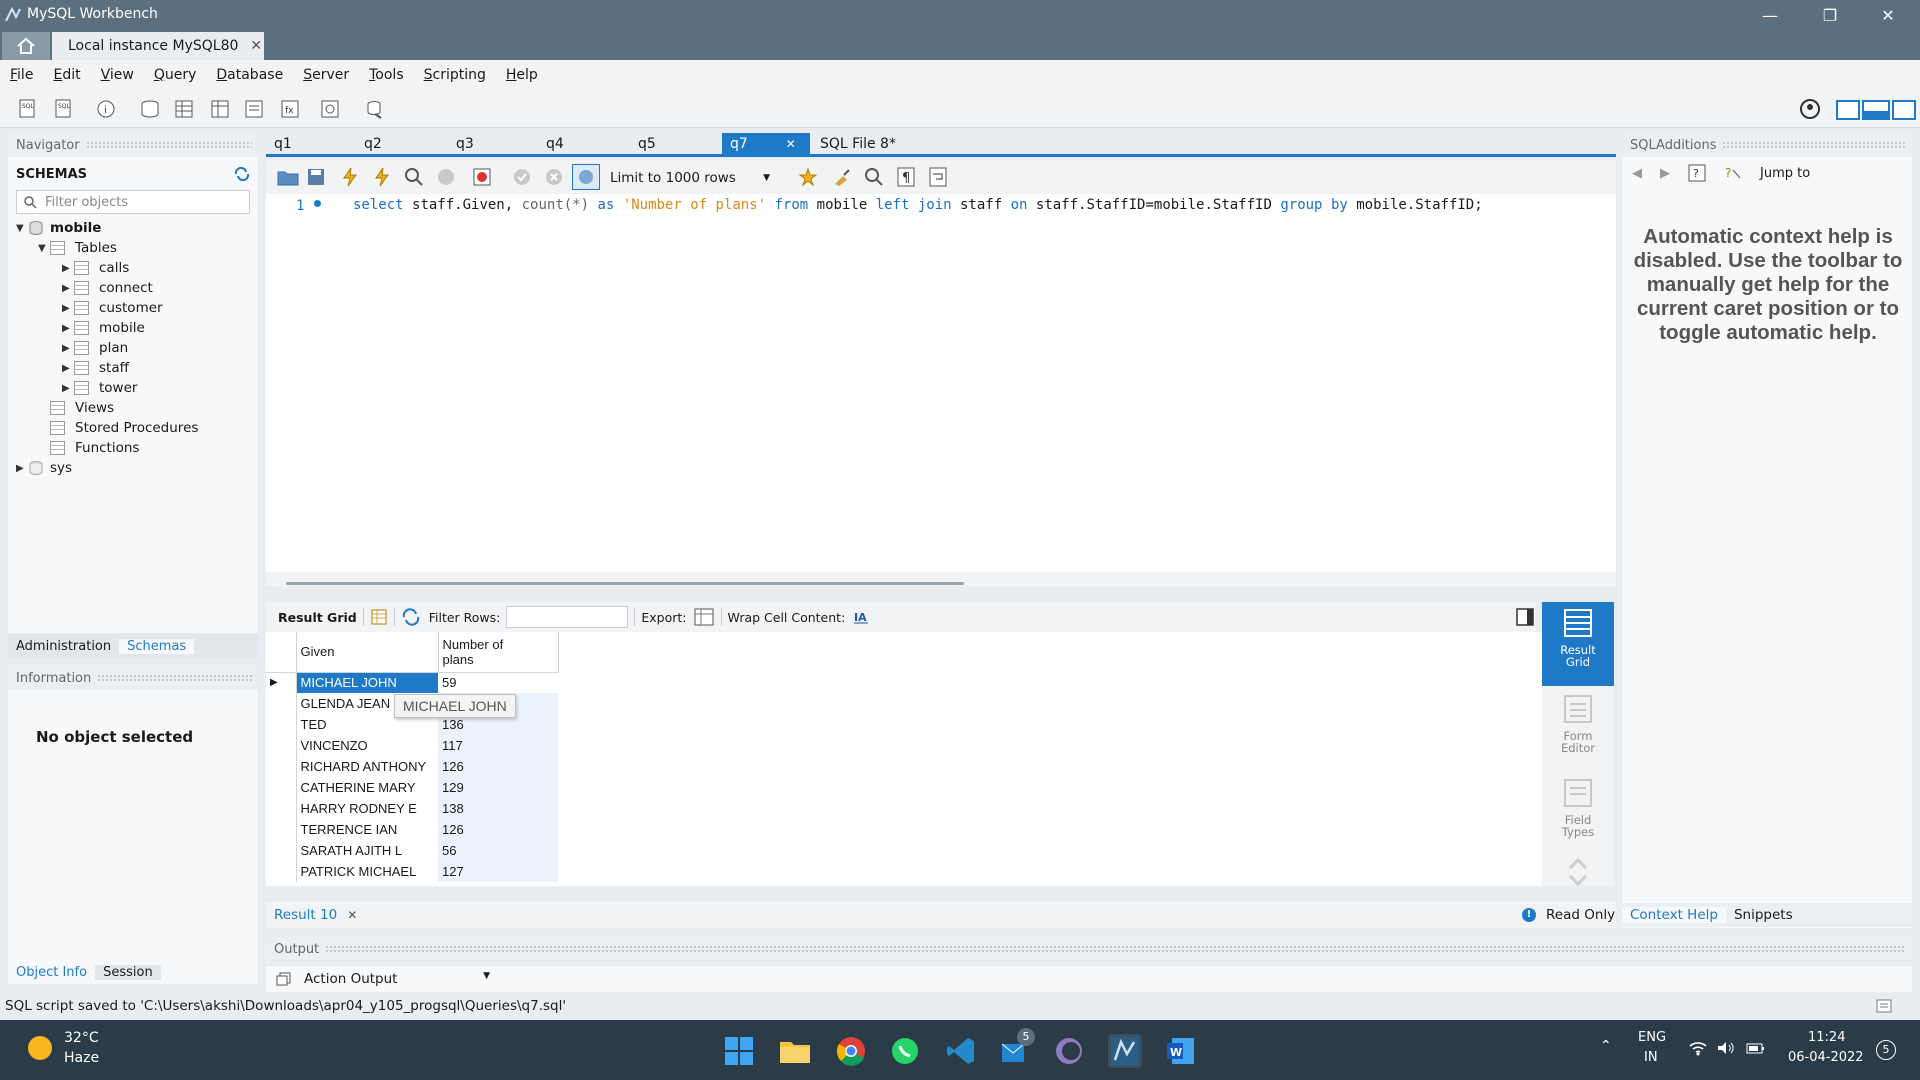  Describe the element at coordinates (1637, 173) in the screenshot. I see `back-icon: ◀` at that location.